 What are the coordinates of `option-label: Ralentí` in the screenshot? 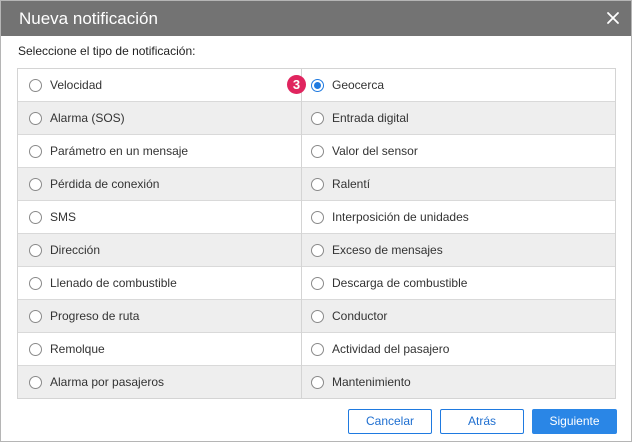 It's located at (351, 184).